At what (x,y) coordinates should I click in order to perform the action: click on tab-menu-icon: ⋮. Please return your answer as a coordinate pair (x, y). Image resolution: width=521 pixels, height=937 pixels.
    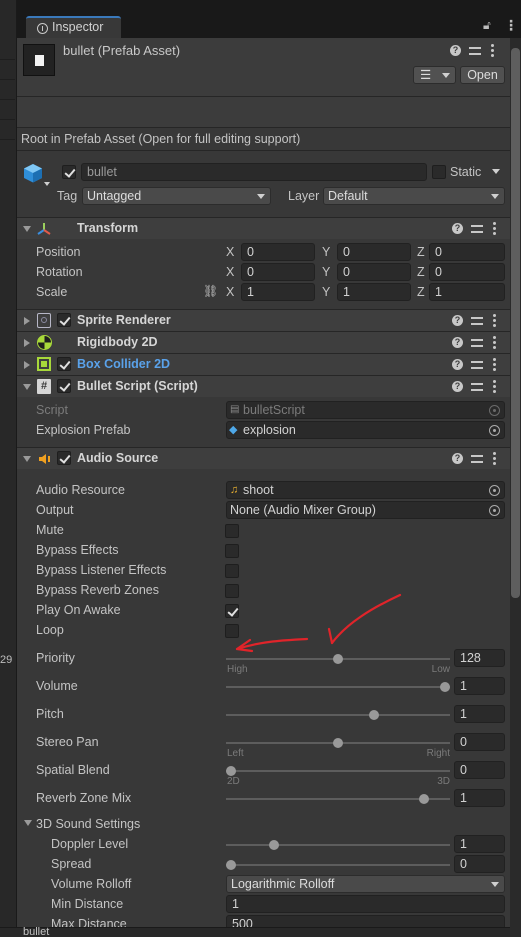
    Looking at the image, I should click on (511, 25).